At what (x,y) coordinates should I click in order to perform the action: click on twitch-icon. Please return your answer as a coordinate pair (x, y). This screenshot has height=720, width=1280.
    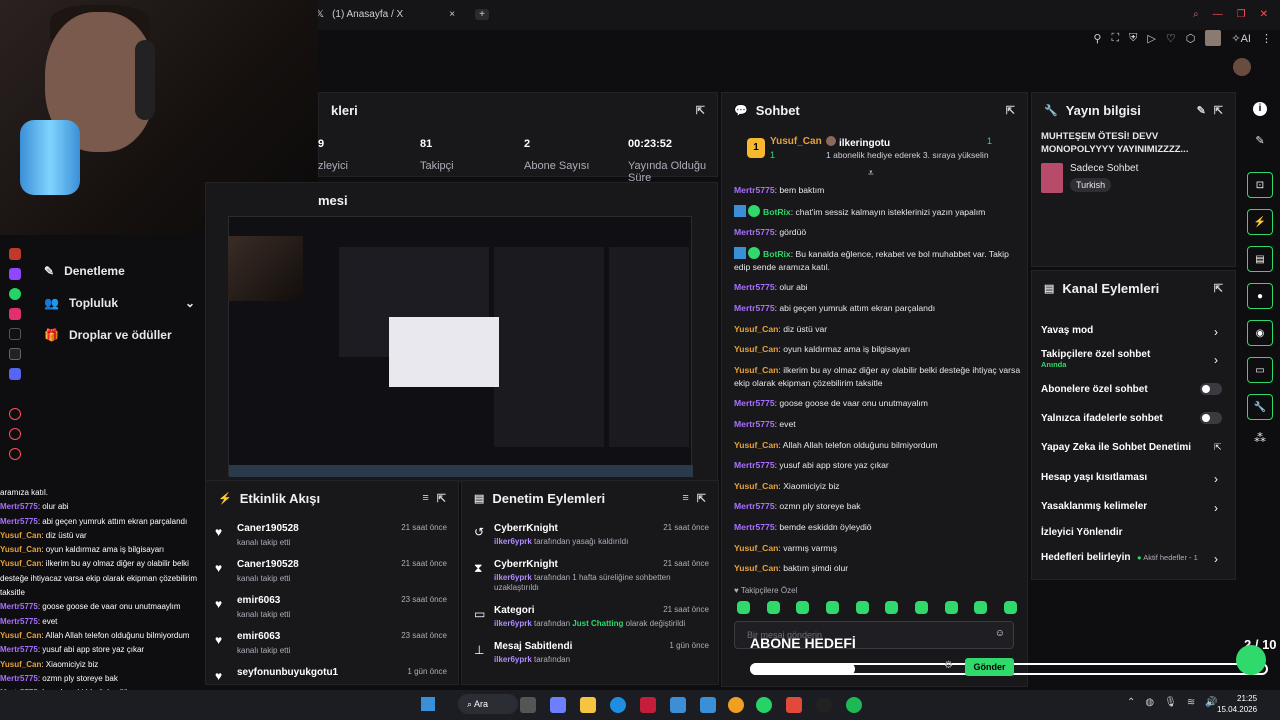
    Looking at the image, I should click on (15, 274).